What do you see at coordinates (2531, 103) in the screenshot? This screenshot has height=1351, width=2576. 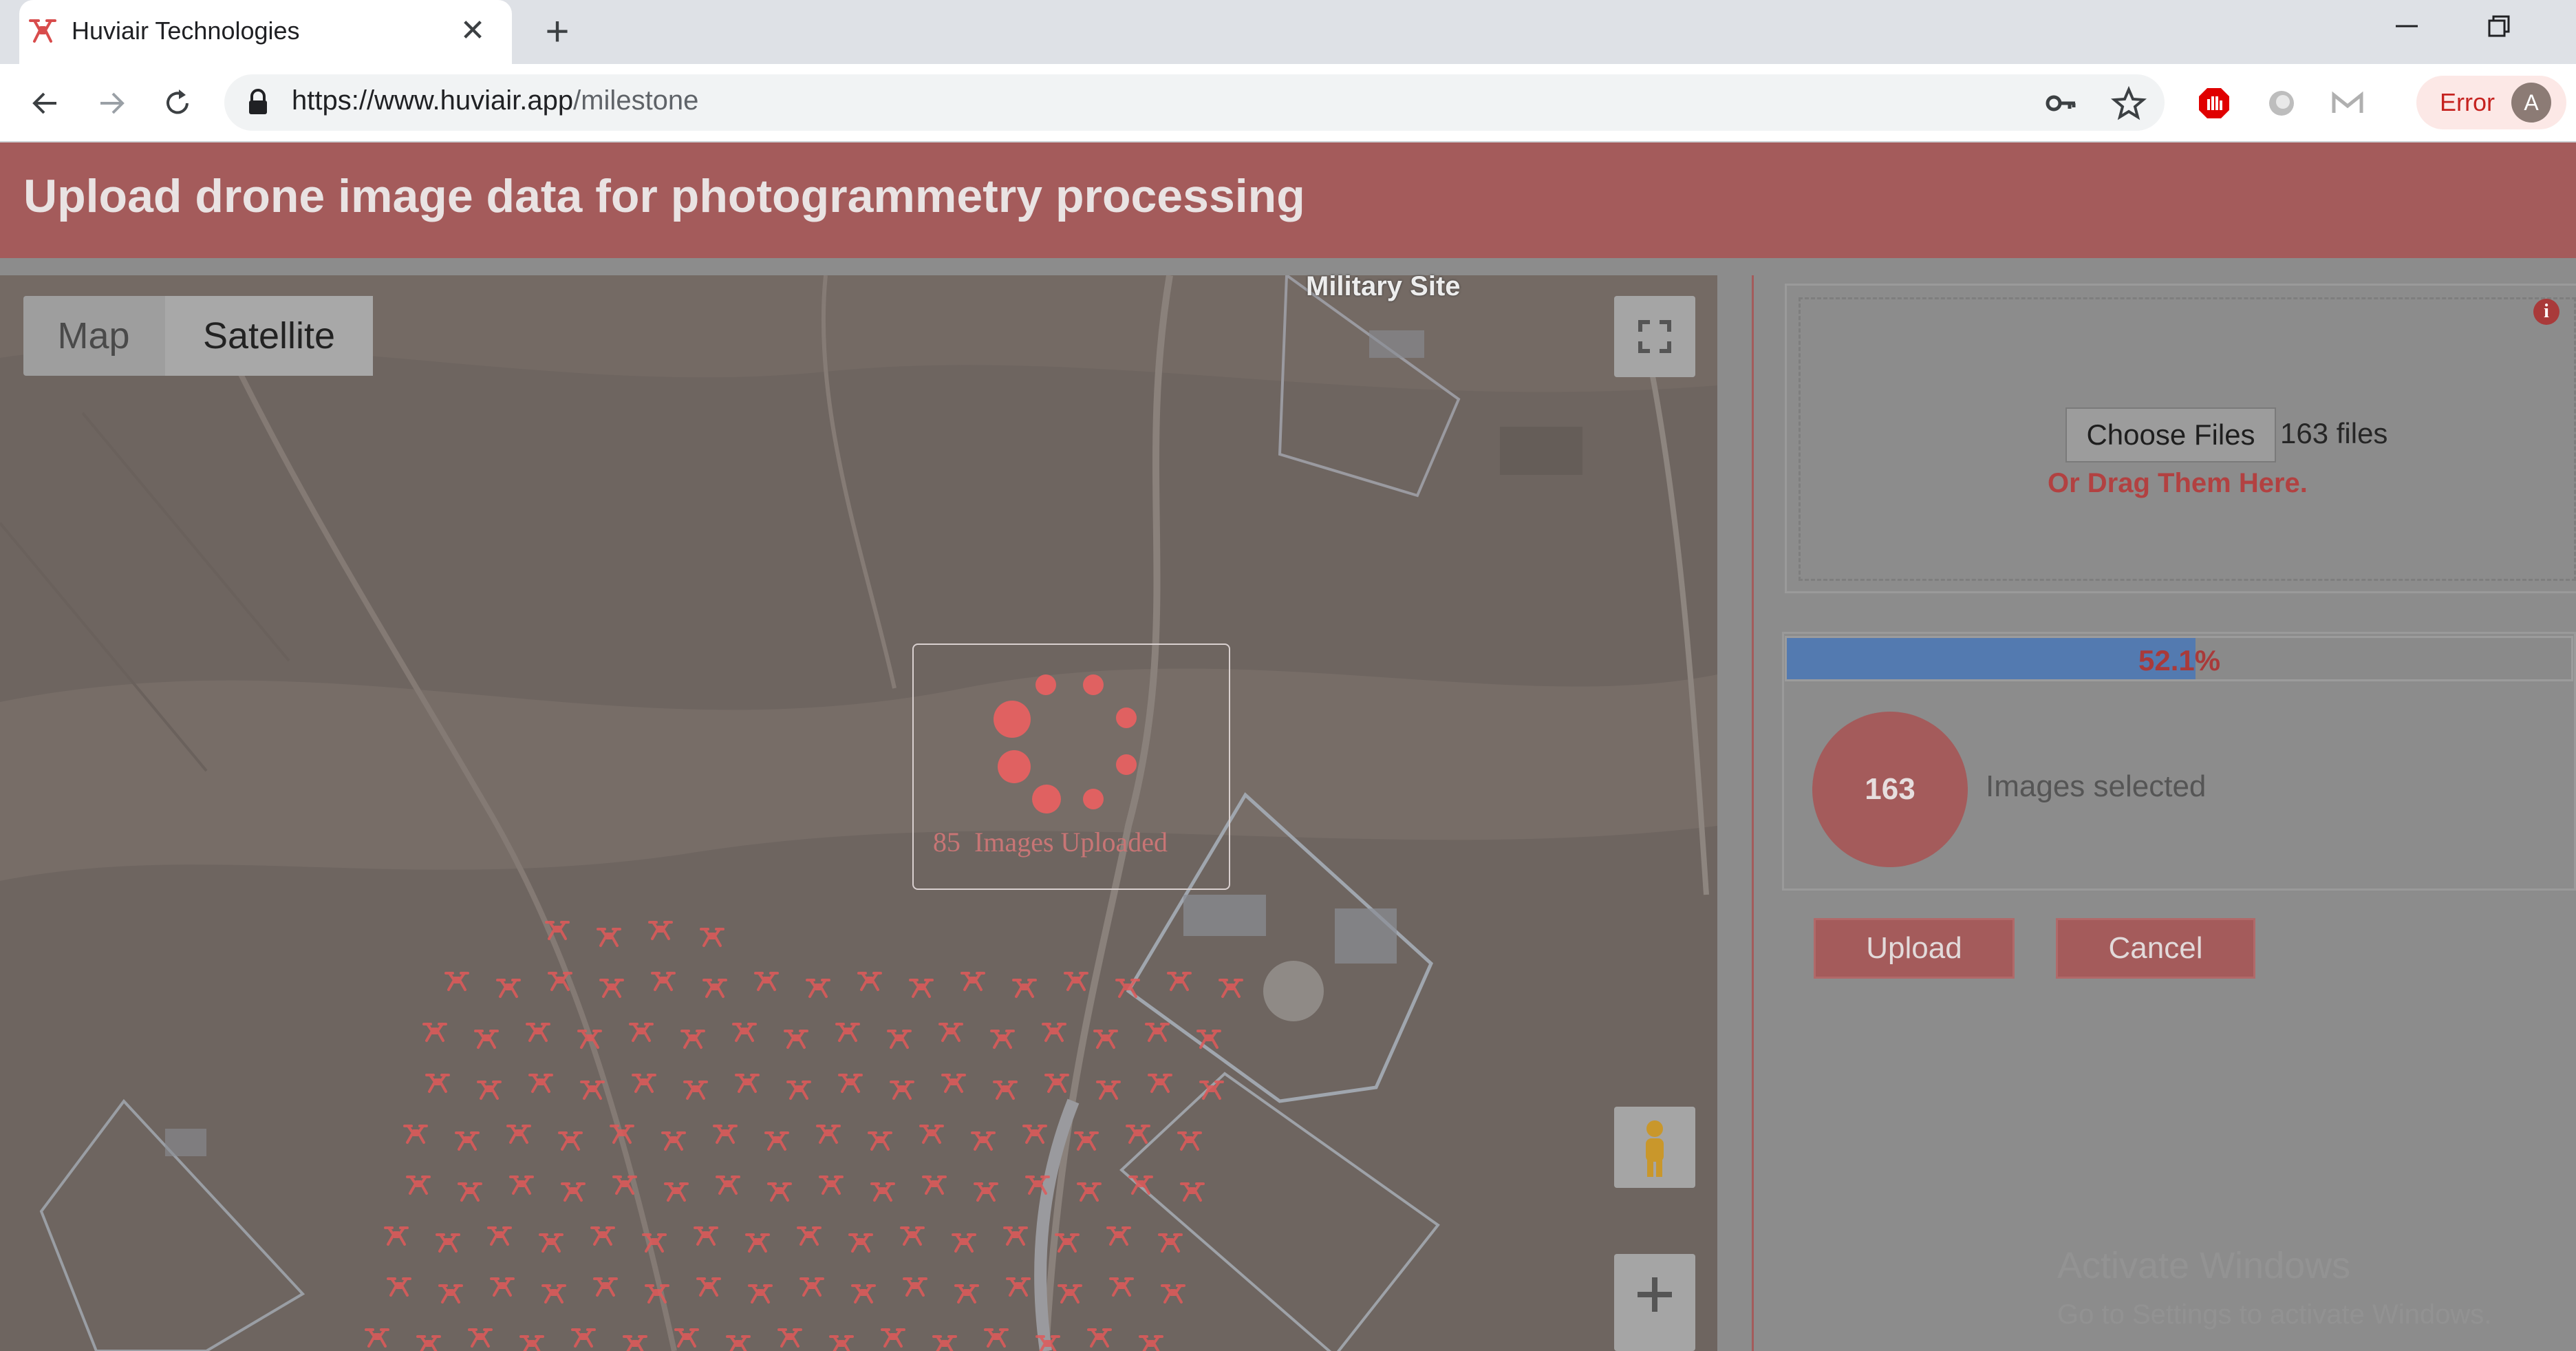 I see `avatar: A` at bounding box center [2531, 103].